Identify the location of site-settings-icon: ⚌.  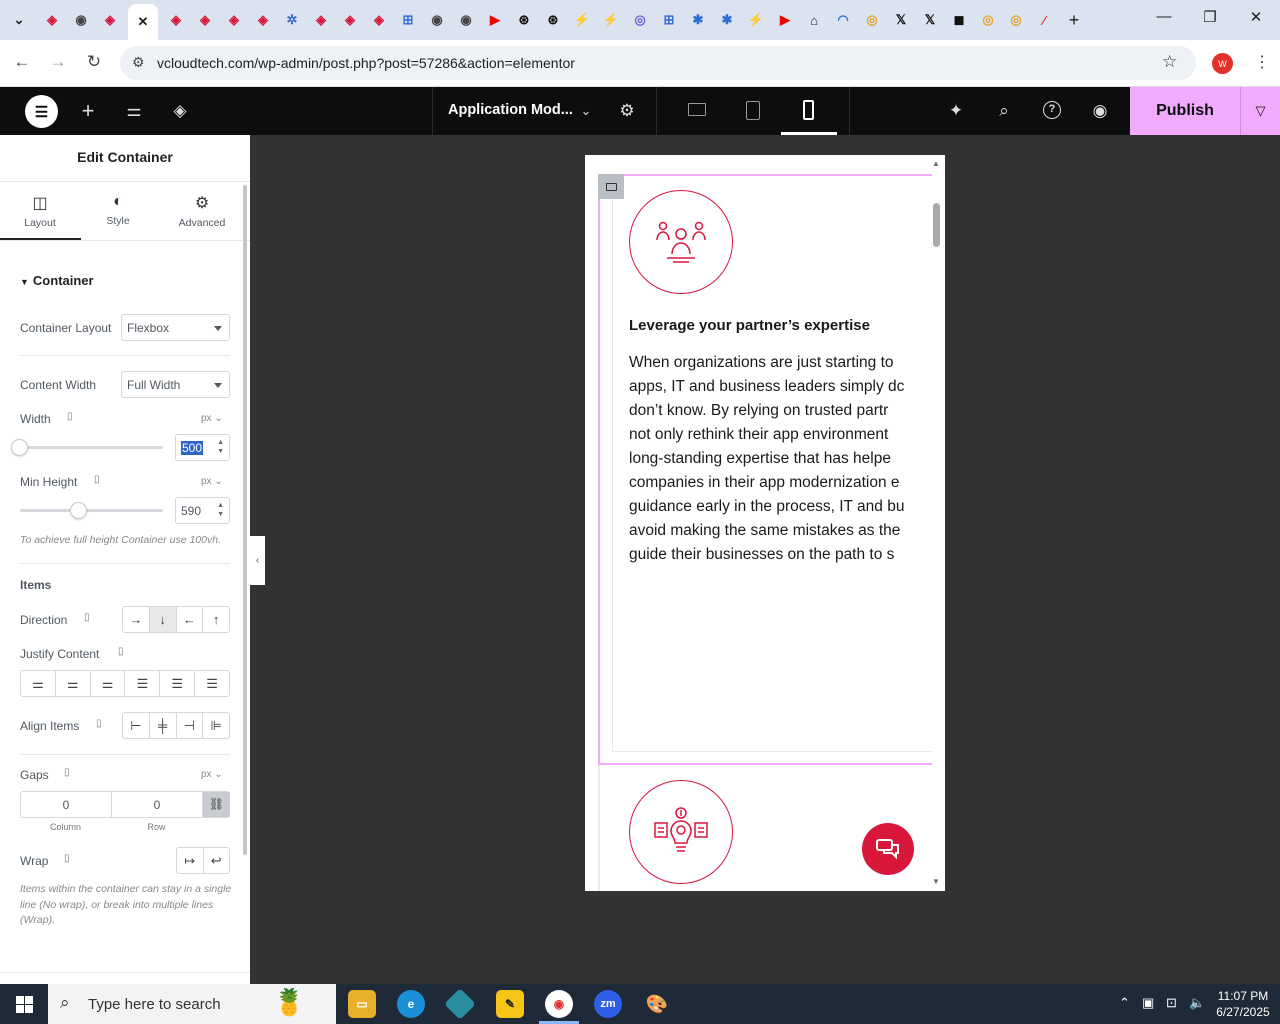
(134, 111).